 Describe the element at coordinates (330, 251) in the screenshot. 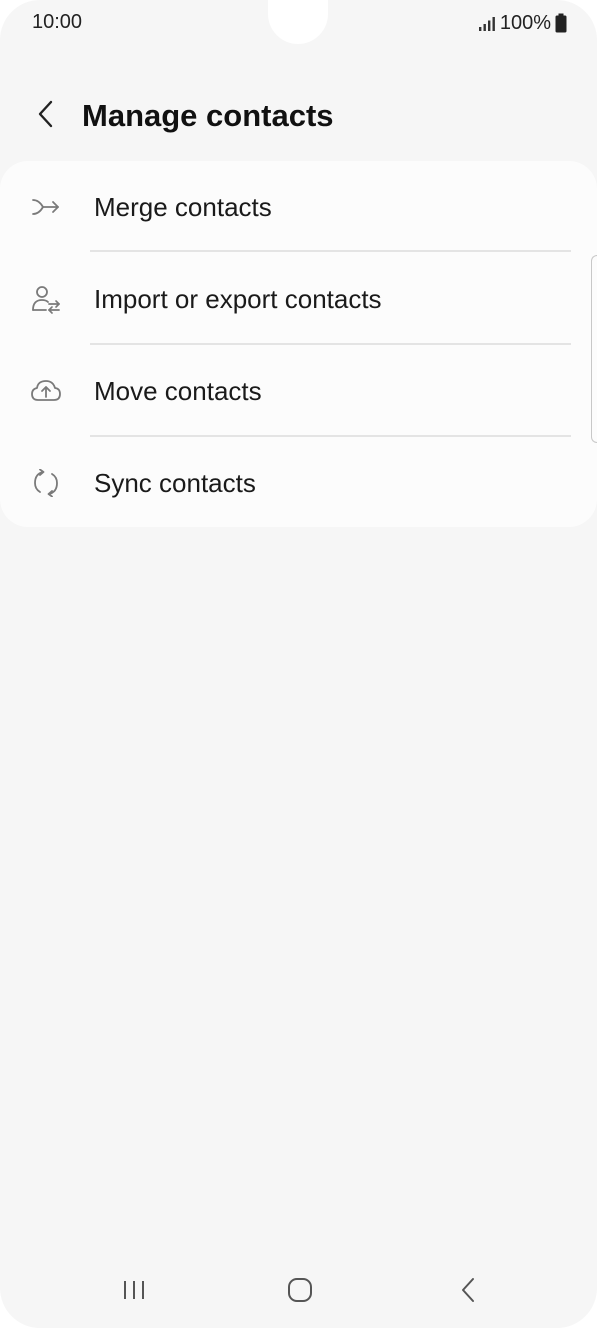

I see `divider` at that location.